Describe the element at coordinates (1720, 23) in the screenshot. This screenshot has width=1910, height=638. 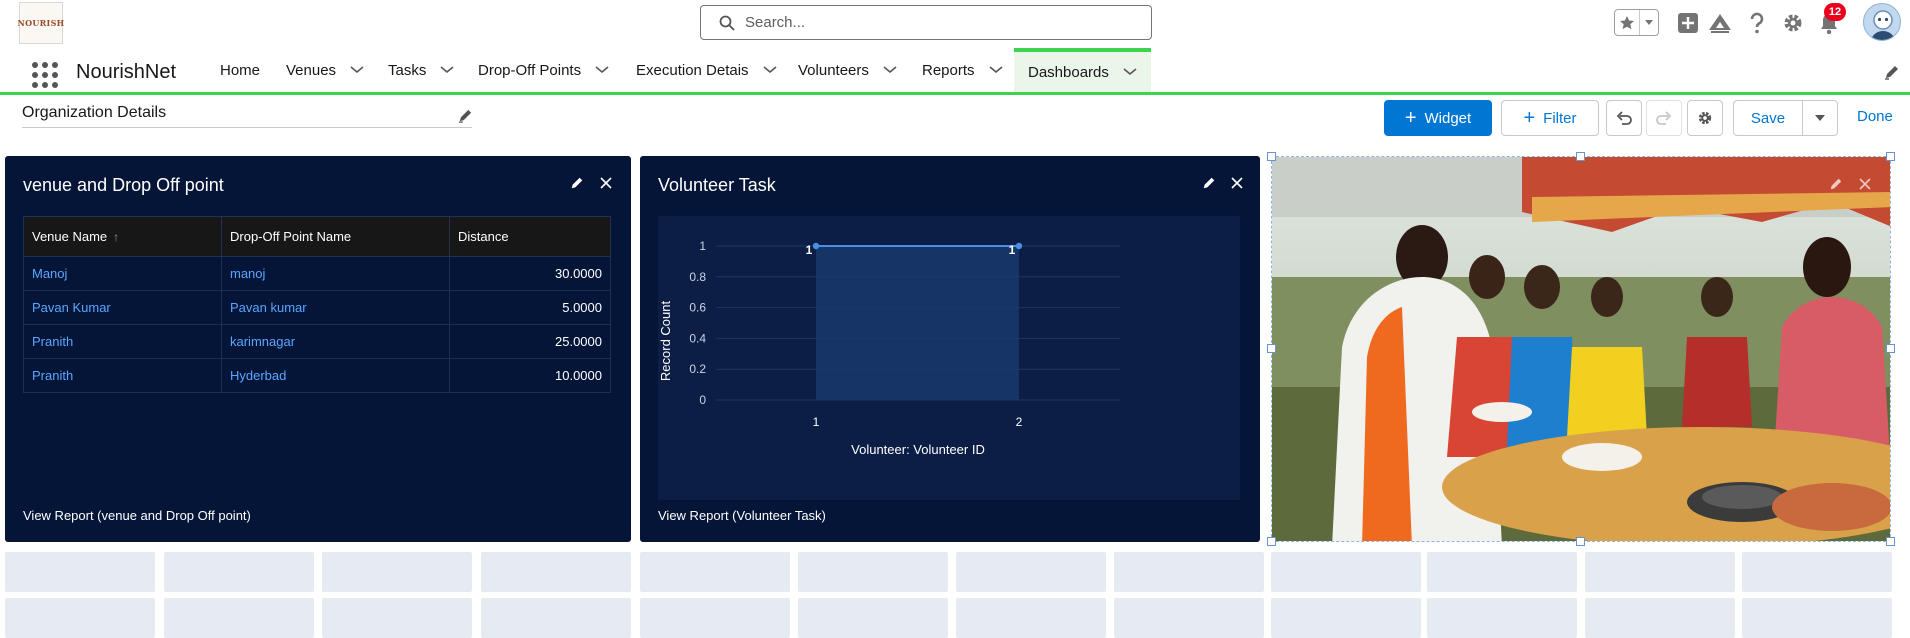
I see `trailhead-icon` at that location.